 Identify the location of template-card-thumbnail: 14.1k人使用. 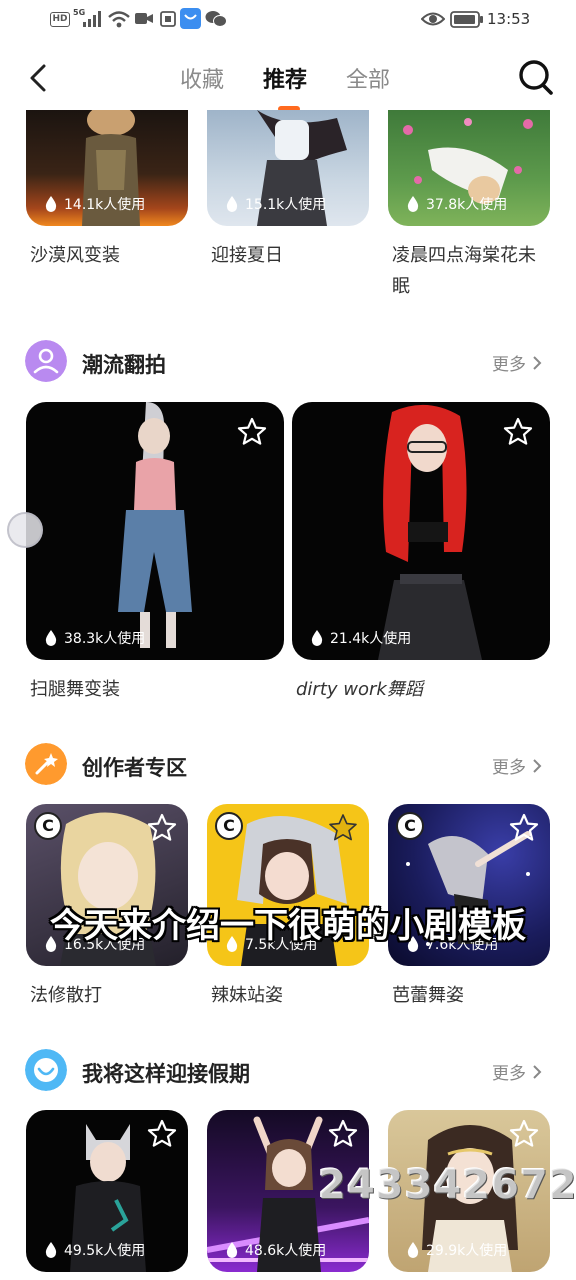
(107, 168).